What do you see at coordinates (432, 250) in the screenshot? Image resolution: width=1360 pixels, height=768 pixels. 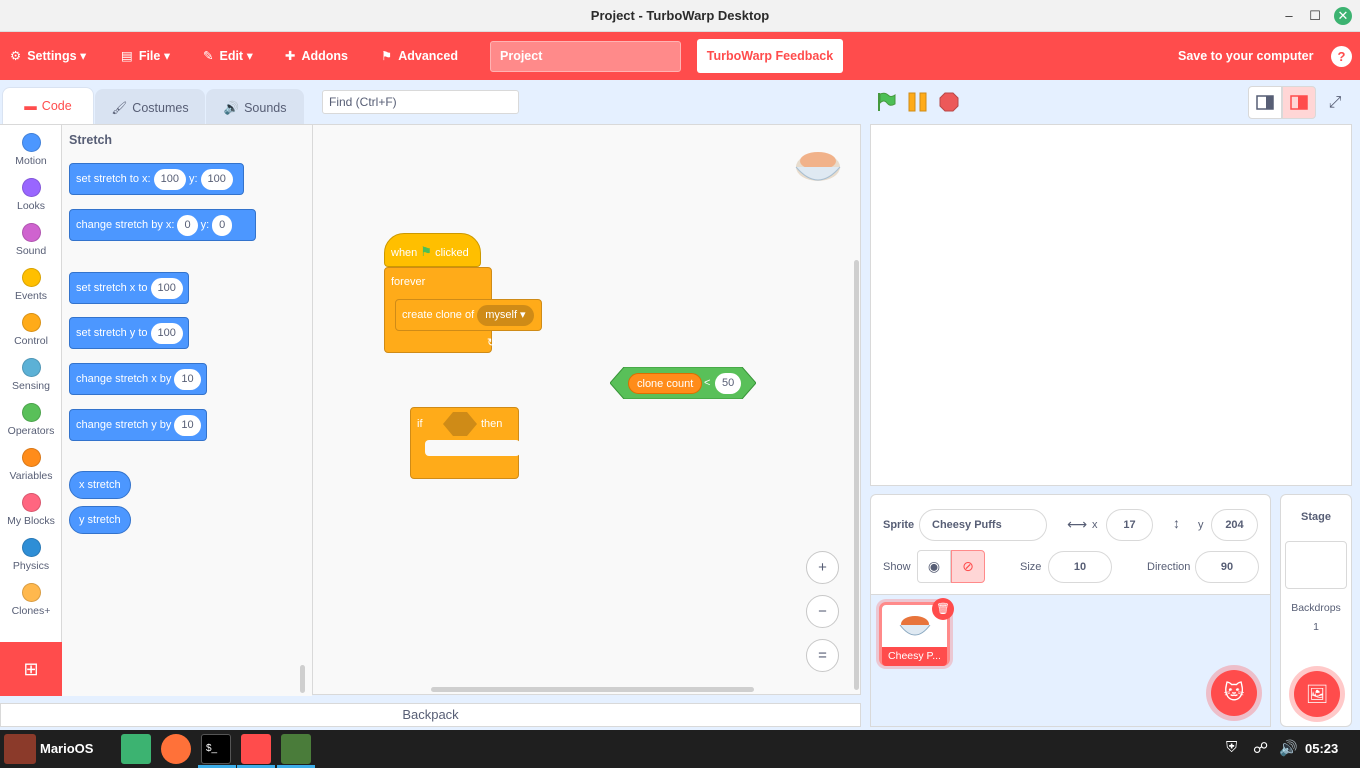 I see `when-flag-clicked-block: when ⚑ clicked` at bounding box center [432, 250].